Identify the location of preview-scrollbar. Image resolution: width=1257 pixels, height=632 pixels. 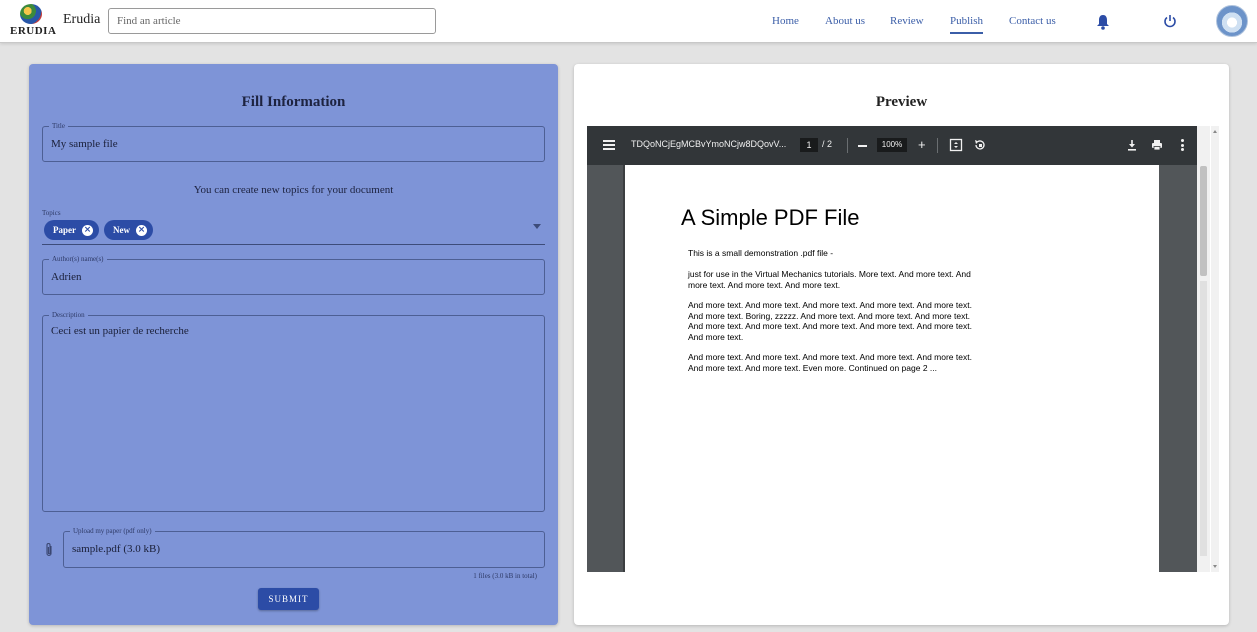
(1215, 349).